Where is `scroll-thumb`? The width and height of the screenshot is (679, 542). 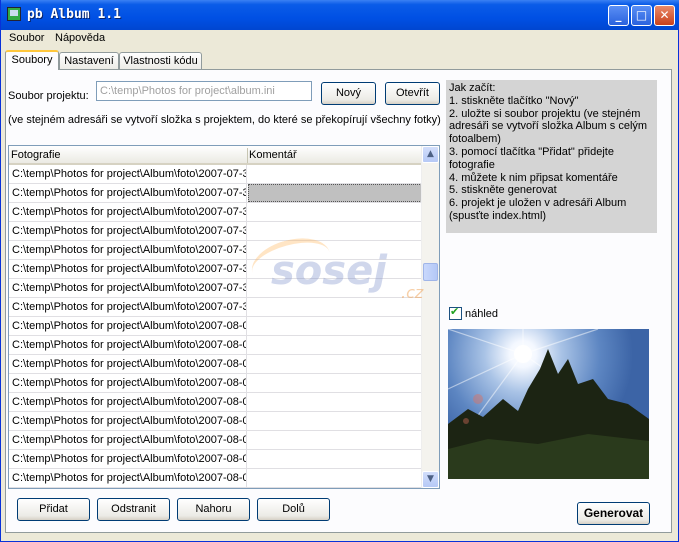 scroll-thumb is located at coordinates (430, 272).